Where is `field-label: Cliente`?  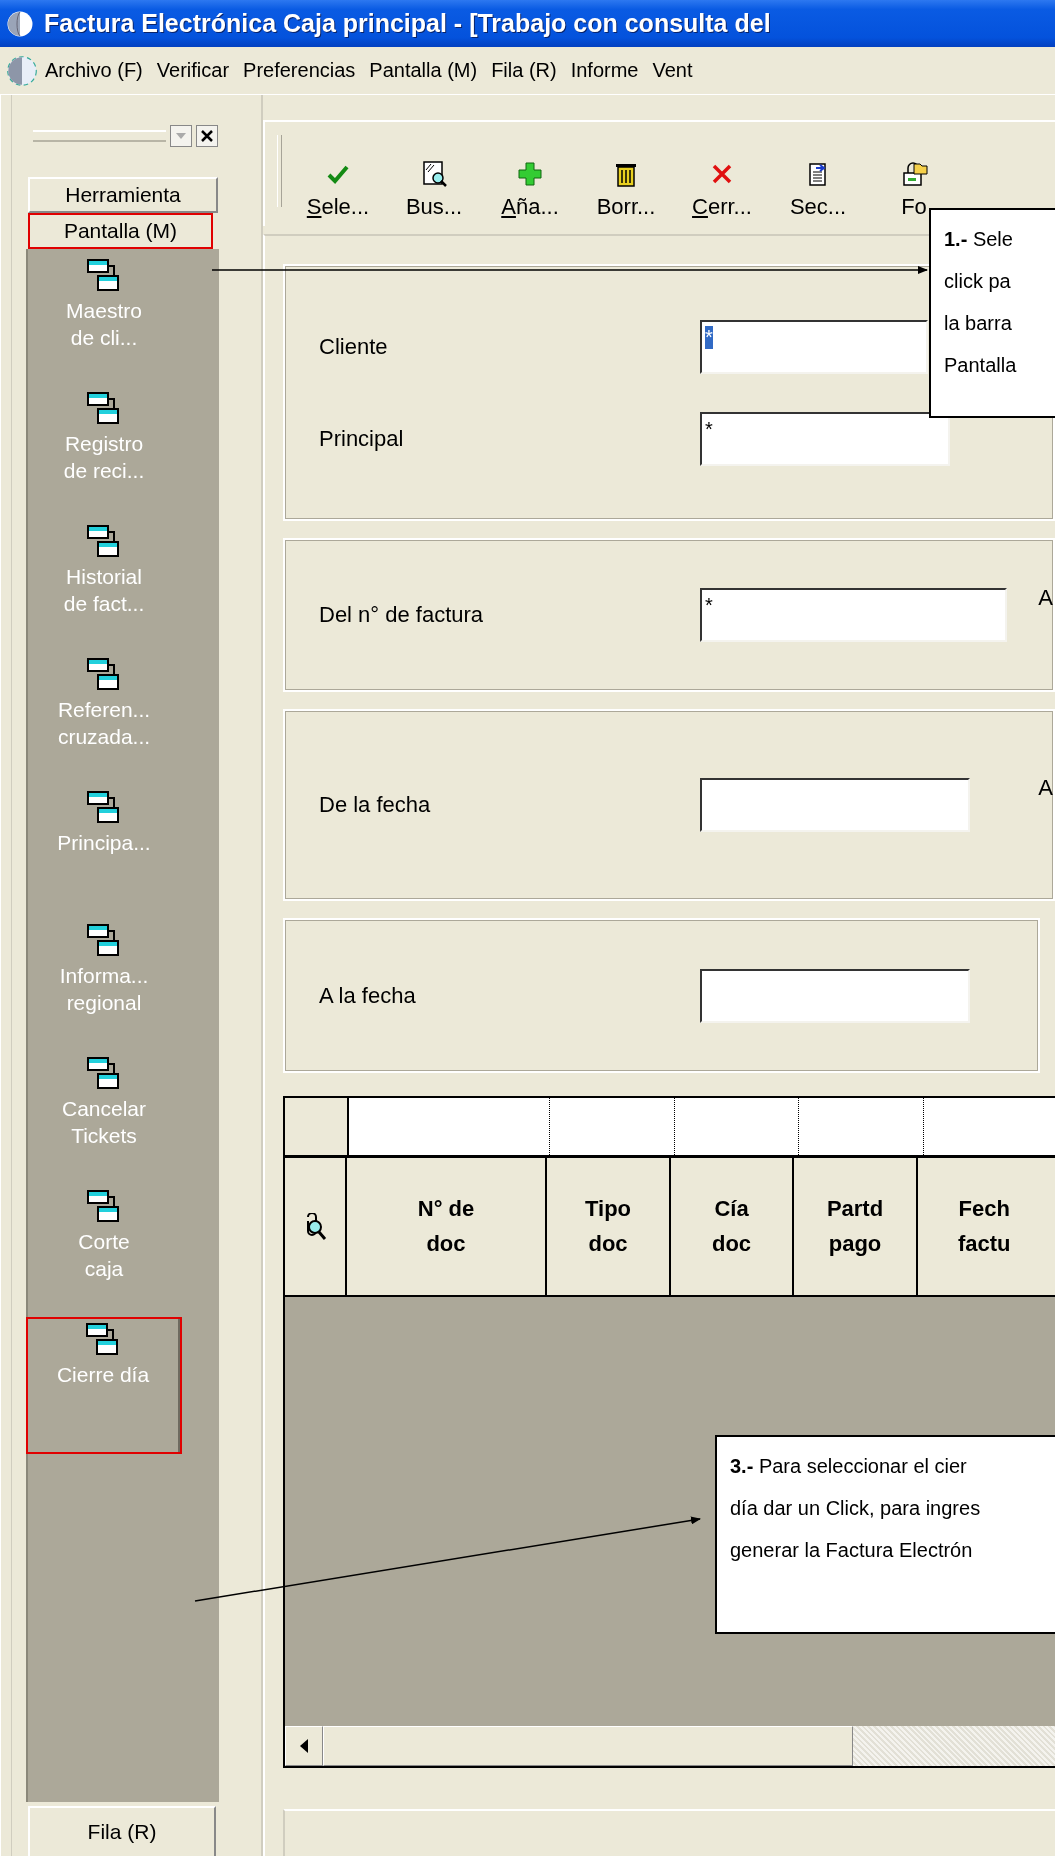
field-label: Cliente is located at coordinates (354, 346).